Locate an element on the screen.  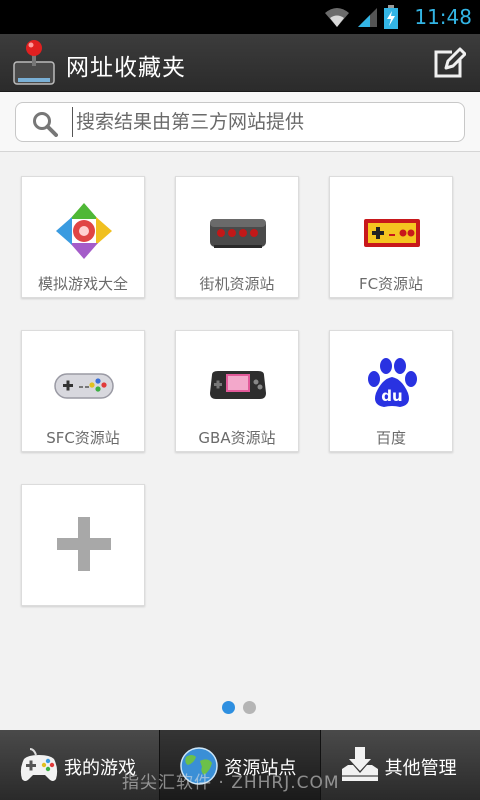
tile-emulator-games: 模拟游戏大全 is located at coordinates (83, 237).